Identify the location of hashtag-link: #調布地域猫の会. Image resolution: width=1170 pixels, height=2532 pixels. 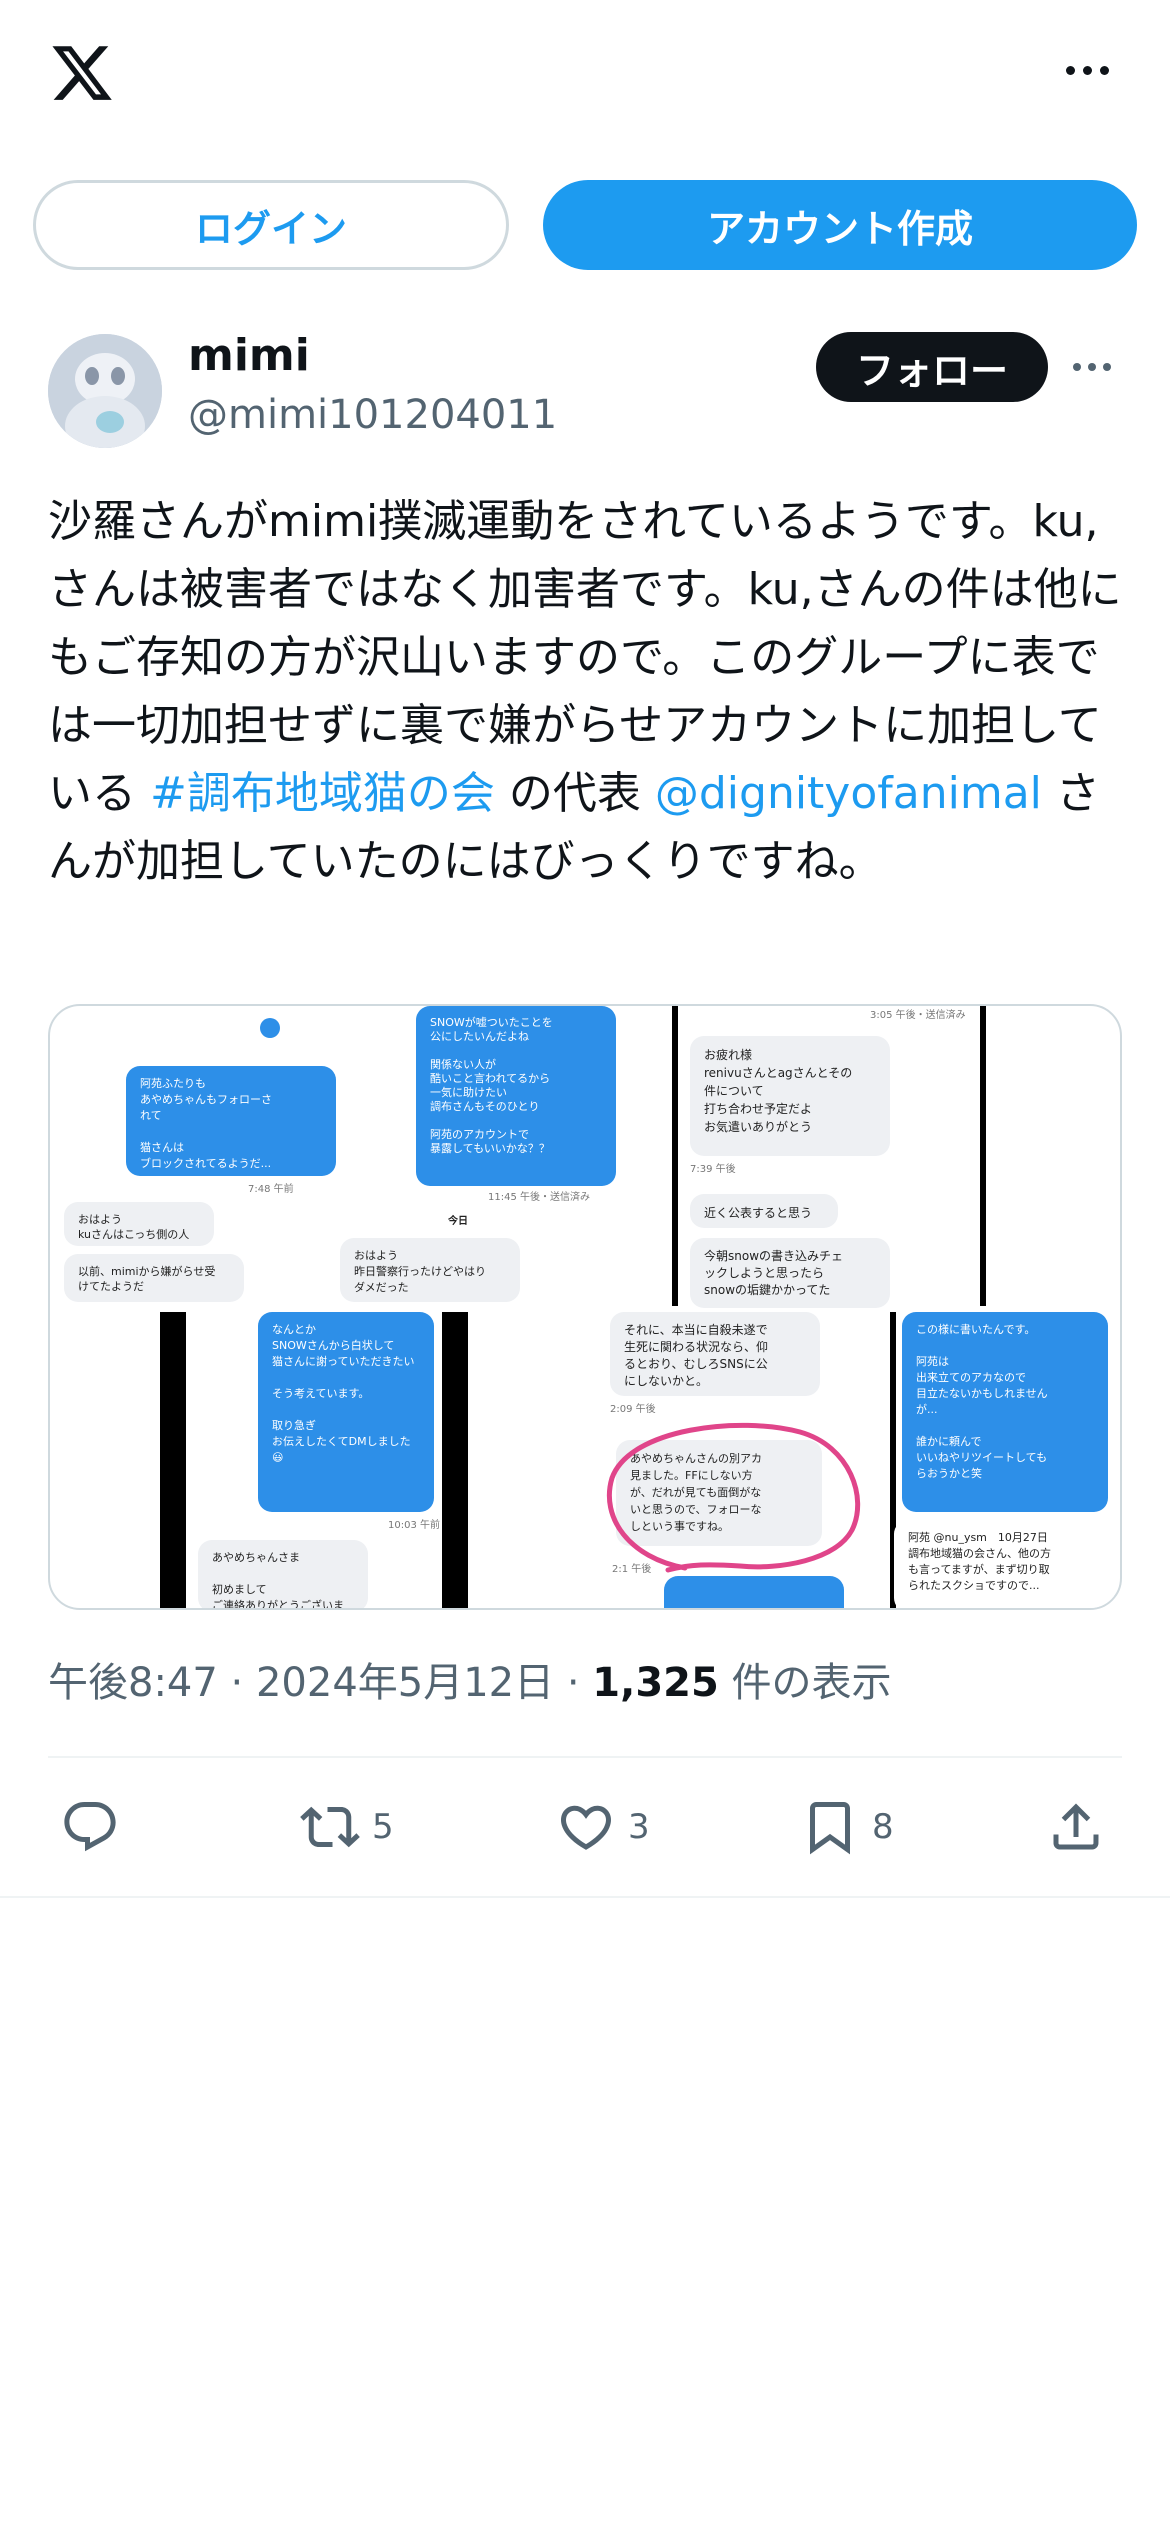
(322, 793).